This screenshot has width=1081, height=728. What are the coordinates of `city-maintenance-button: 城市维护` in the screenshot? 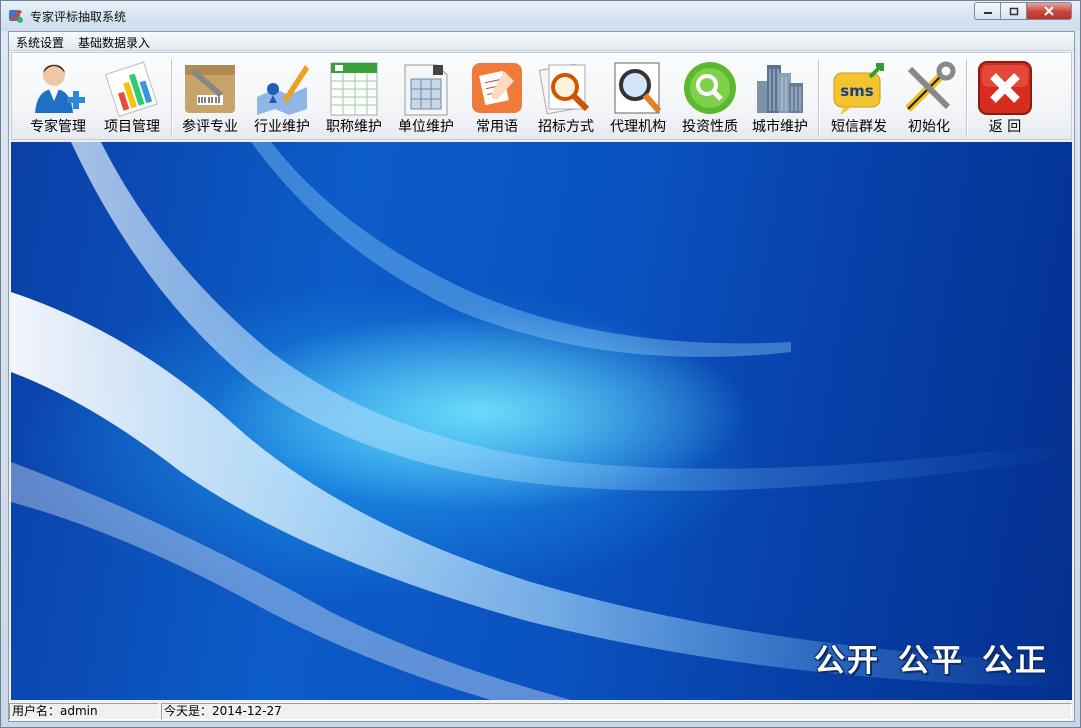 It's located at (780, 99).